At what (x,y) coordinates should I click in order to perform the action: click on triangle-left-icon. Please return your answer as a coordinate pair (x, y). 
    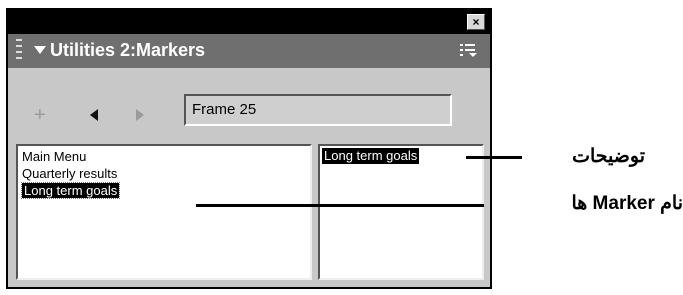
    Looking at the image, I should click on (94, 115).